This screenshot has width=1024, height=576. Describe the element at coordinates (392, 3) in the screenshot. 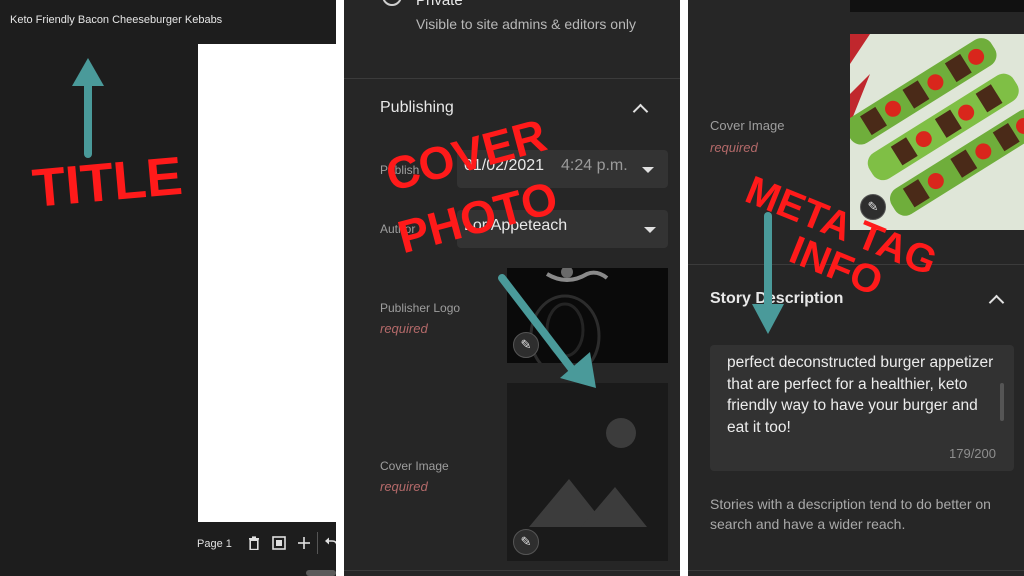

I see `private-radio` at that location.